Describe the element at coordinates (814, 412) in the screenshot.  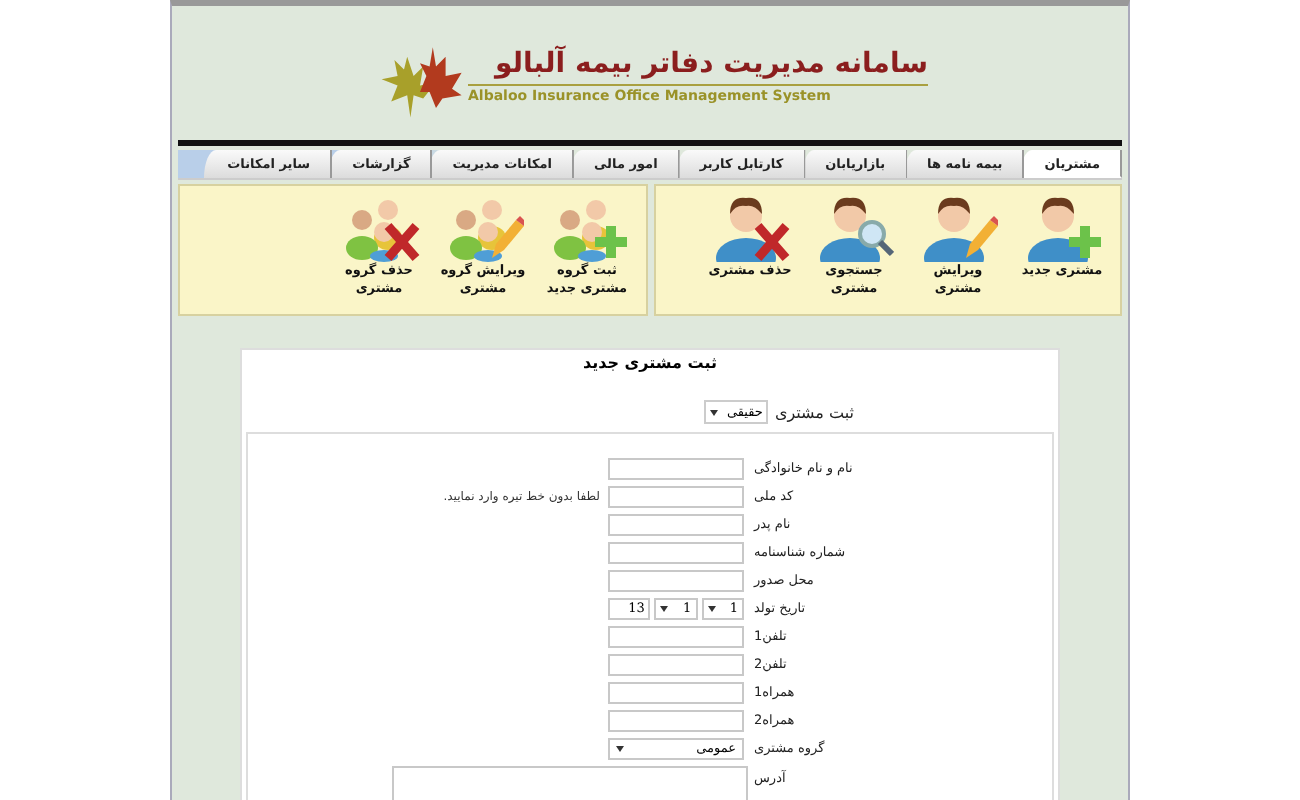
I see `field-label: ثبت مشتری` at that location.